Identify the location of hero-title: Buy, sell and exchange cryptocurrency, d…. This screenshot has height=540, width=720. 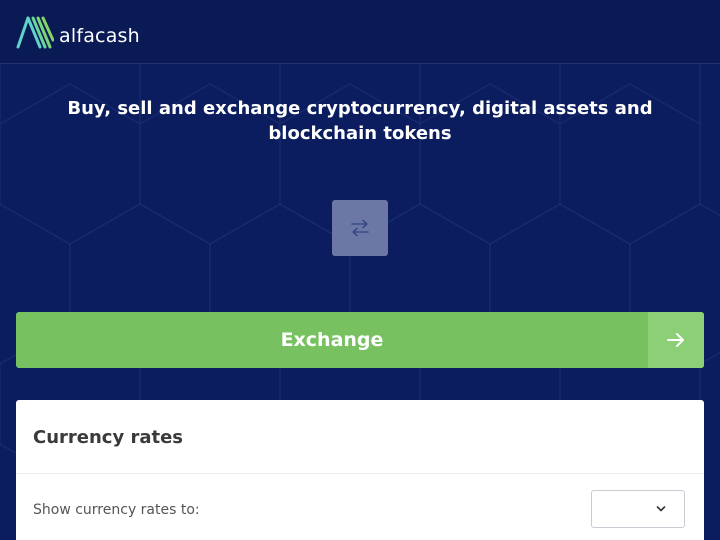
(360, 121).